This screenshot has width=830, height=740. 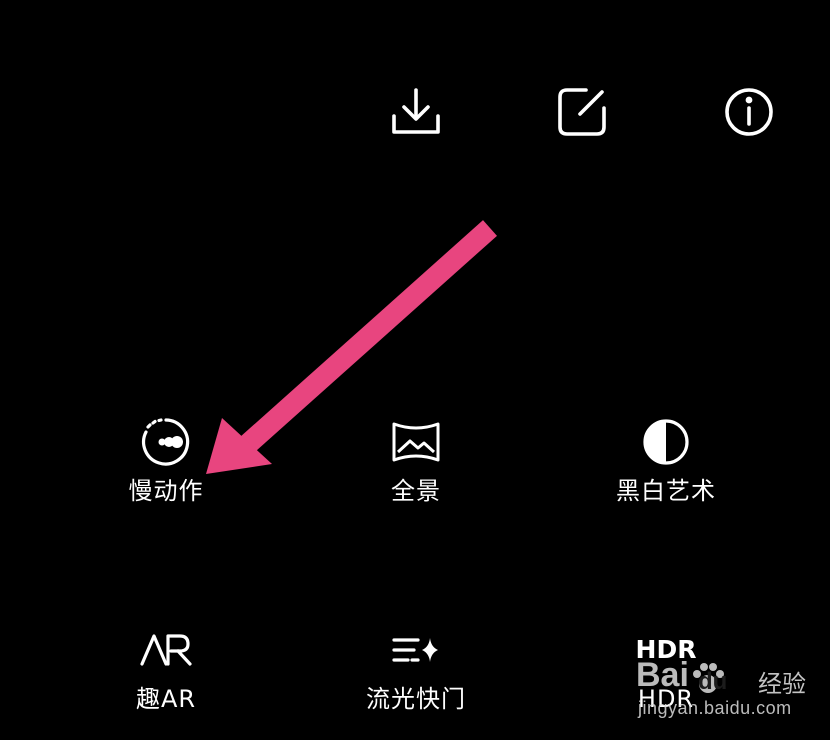 What do you see at coordinates (662, 675) in the screenshot?
I see `watermark-brand: Bai` at bounding box center [662, 675].